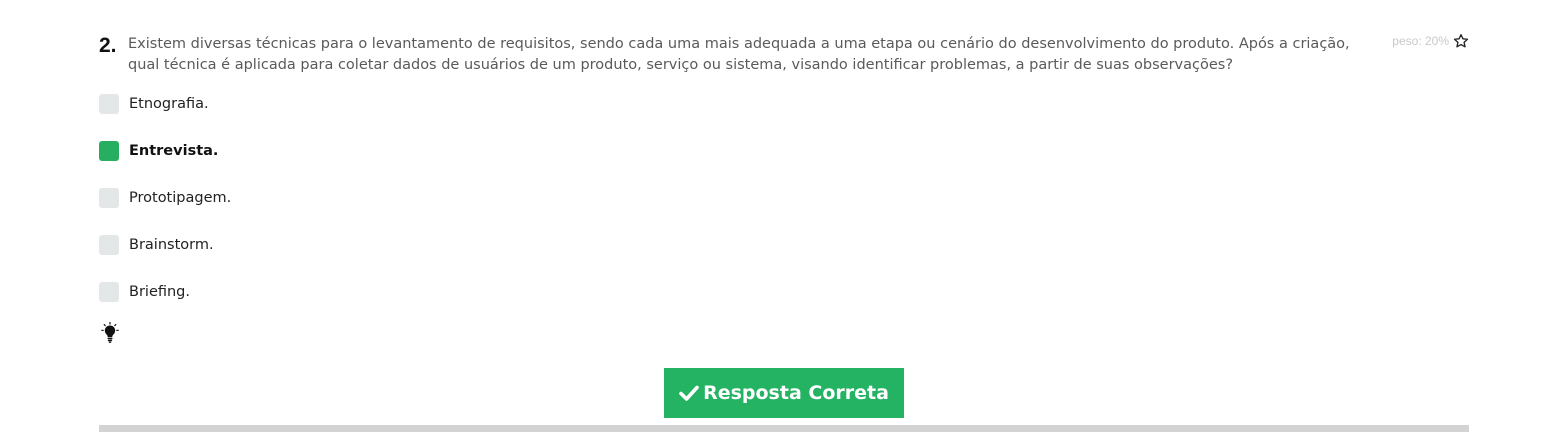 This screenshot has height=432, width=1541. Describe the element at coordinates (174, 151) in the screenshot. I see `option-label: Entrevista.` at that location.